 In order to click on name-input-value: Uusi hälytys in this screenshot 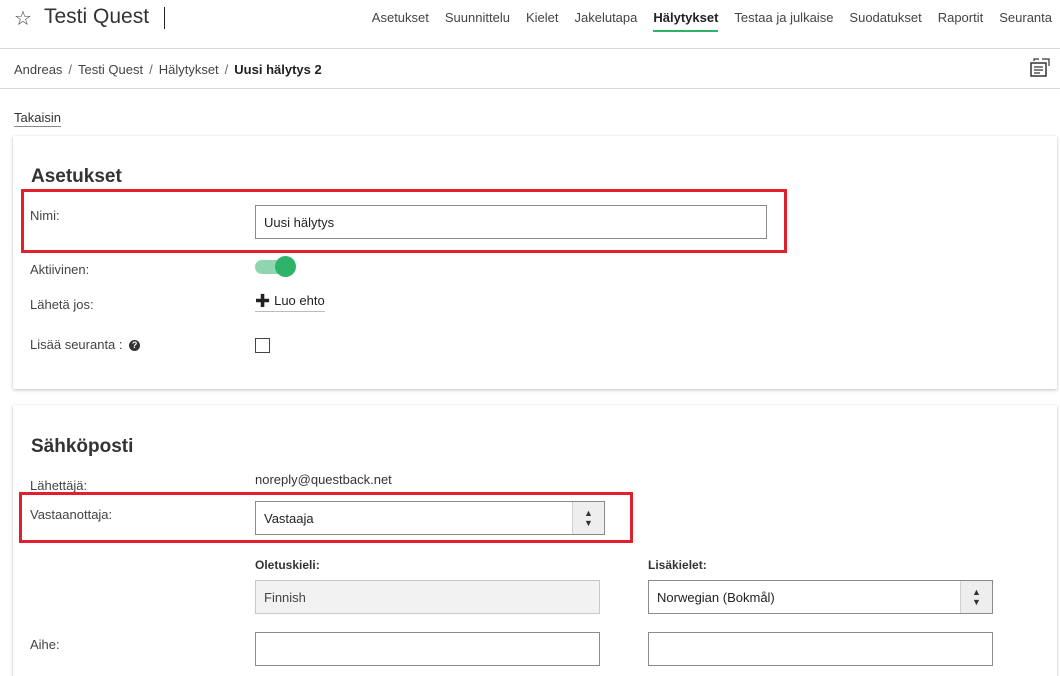, I will do `click(299, 222)`.